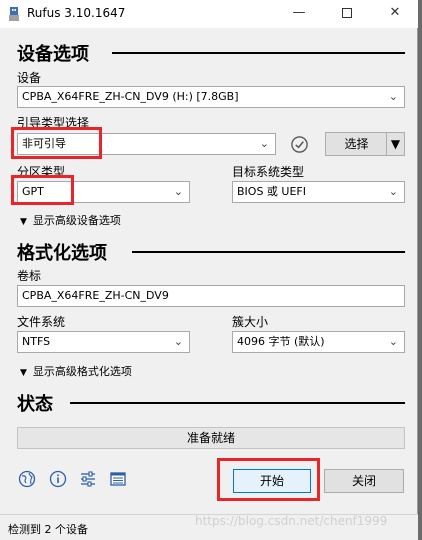  I want to click on maximize-icon, so click(347, 12).